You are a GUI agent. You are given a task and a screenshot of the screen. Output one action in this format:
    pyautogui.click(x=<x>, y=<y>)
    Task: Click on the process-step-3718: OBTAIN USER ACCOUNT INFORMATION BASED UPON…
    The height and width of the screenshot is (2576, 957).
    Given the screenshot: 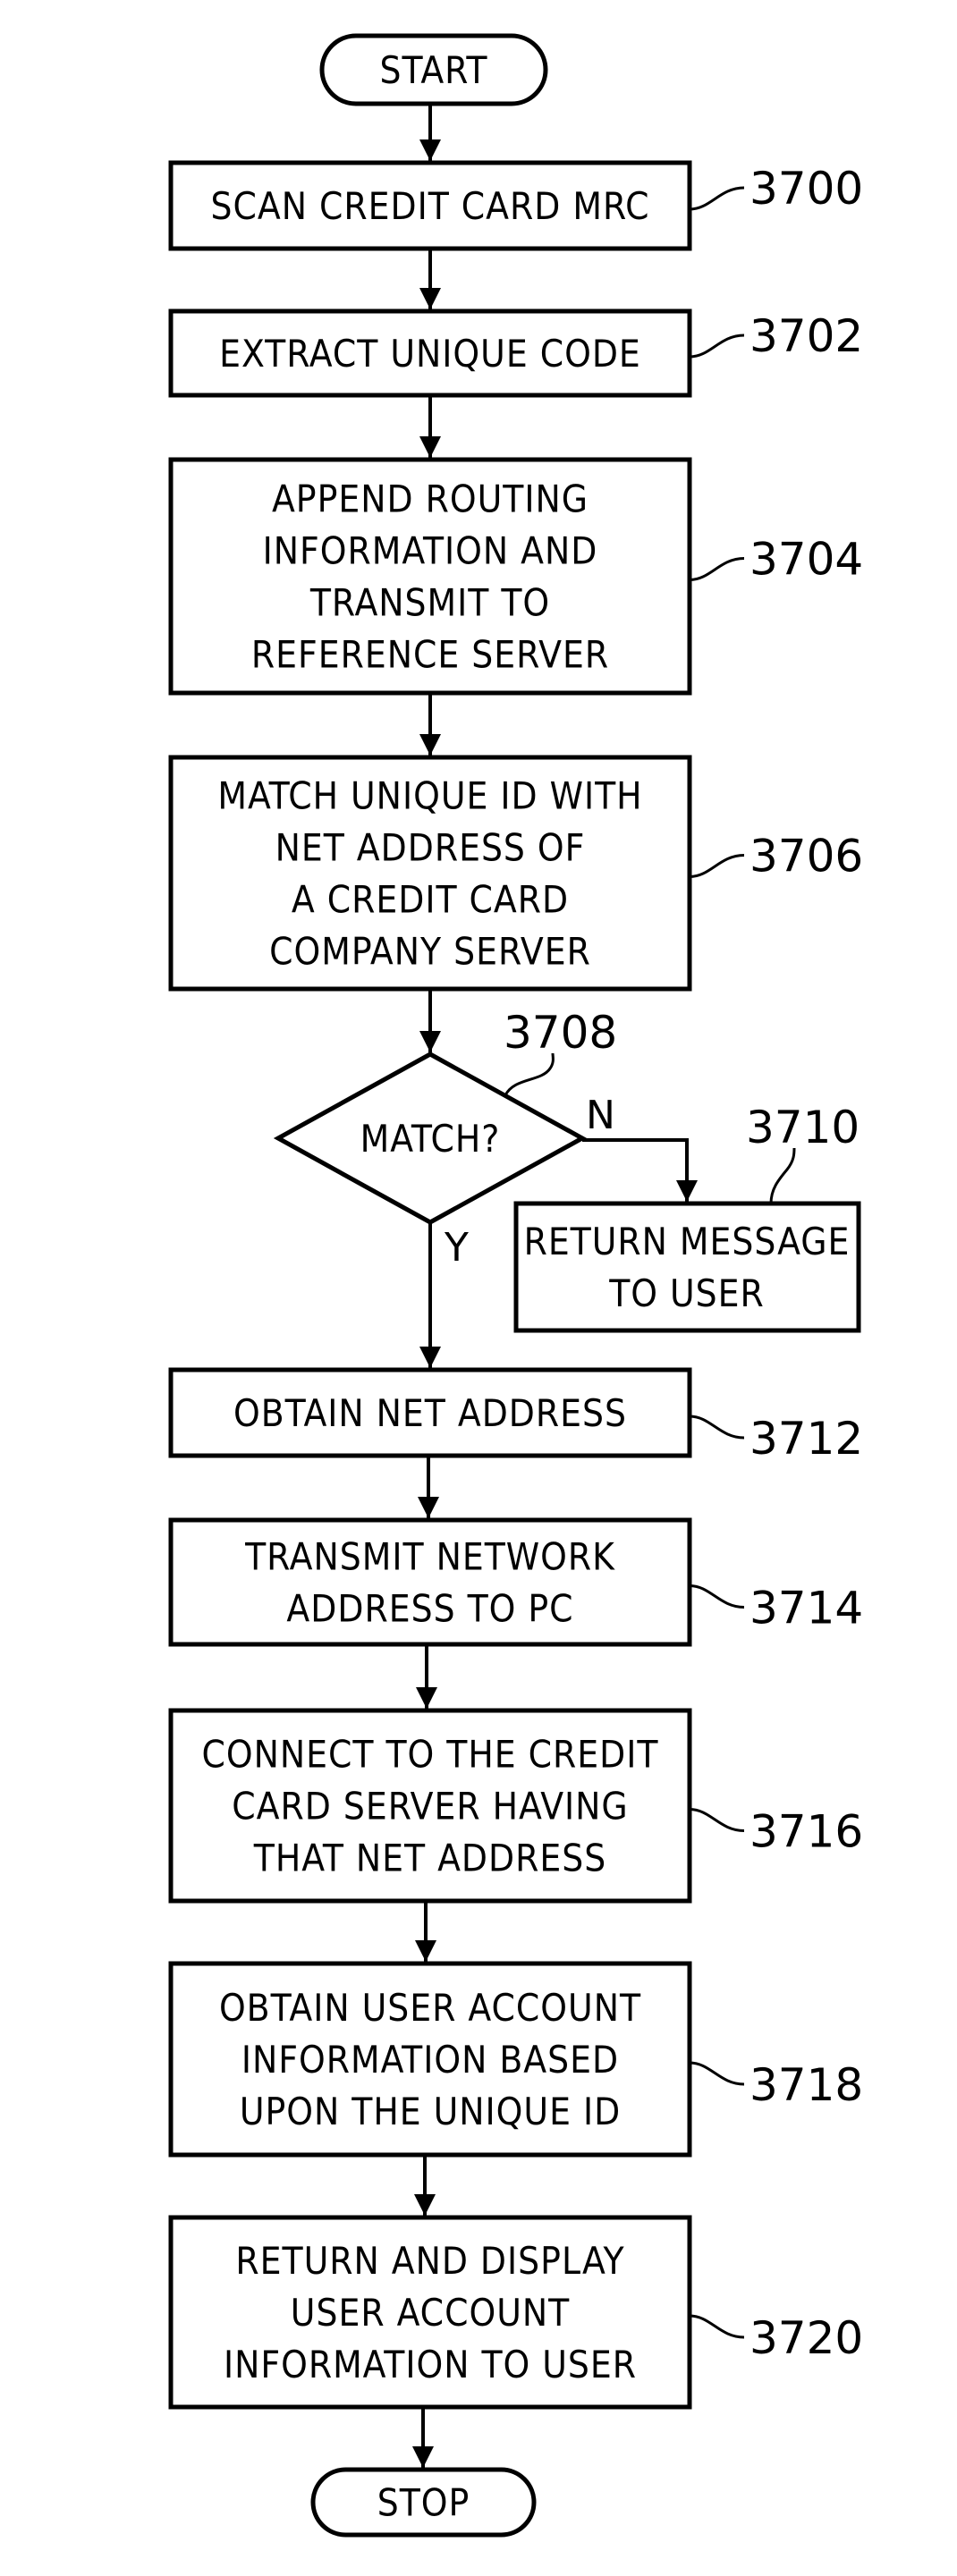 What is the action you would take?
    pyautogui.click(x=430, y=2059)
    